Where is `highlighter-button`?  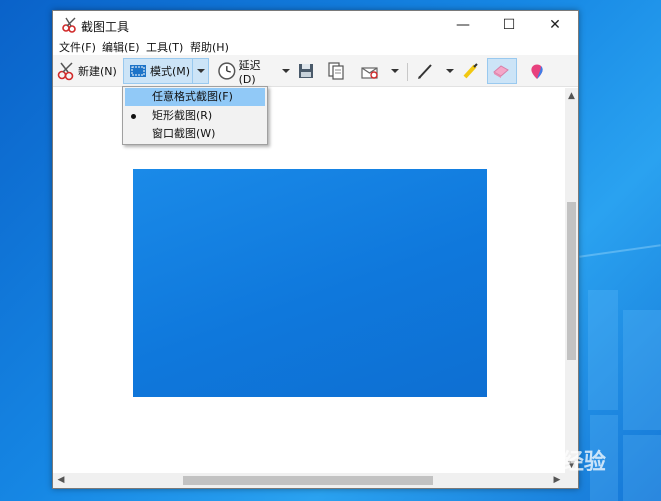 highlighter-button is located at coordinates (471, 71).